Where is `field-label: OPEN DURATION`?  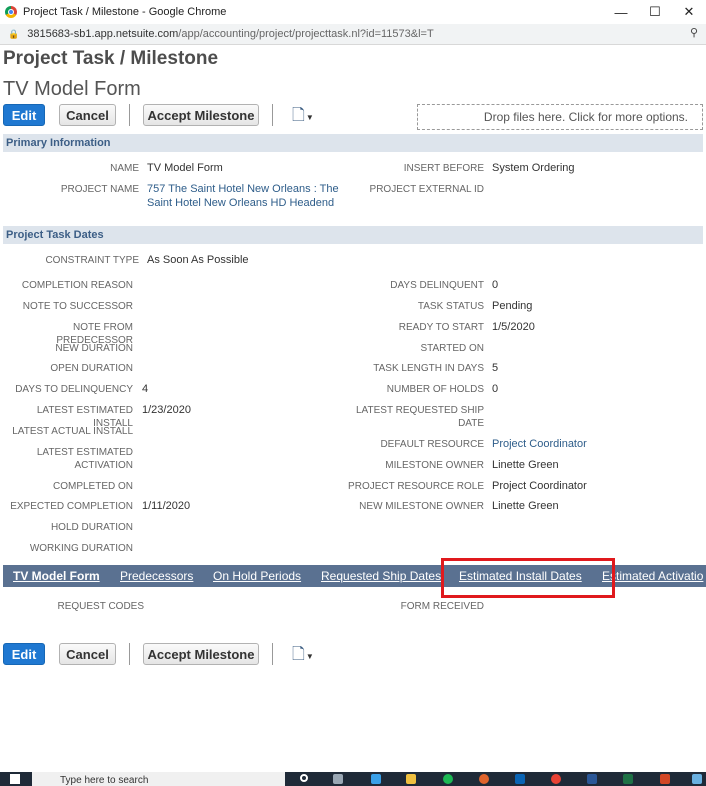
field-label: OPEN DURATION is located at coordinates (91, 368).